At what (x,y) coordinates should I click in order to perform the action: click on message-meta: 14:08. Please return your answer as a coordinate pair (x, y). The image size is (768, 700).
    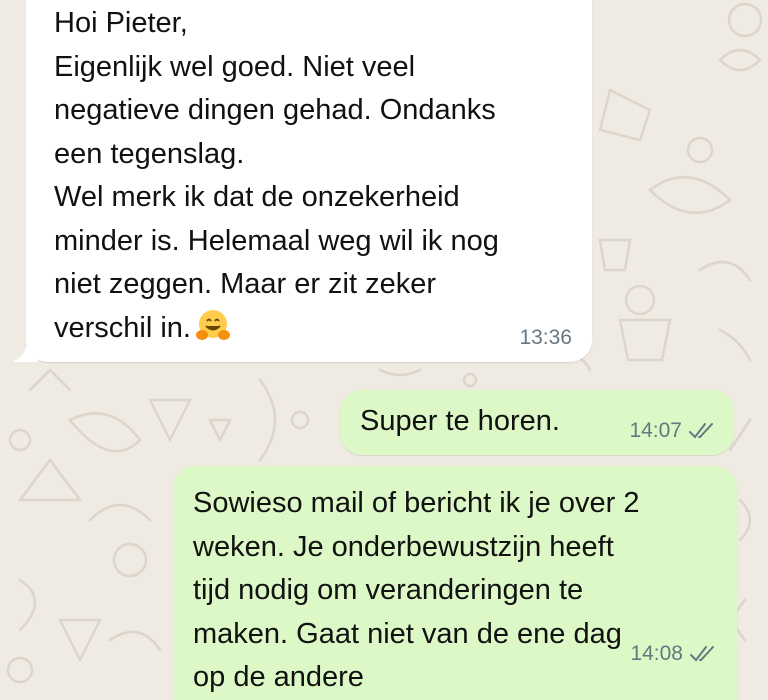
    Looking at the image, I should click on (673, 654).